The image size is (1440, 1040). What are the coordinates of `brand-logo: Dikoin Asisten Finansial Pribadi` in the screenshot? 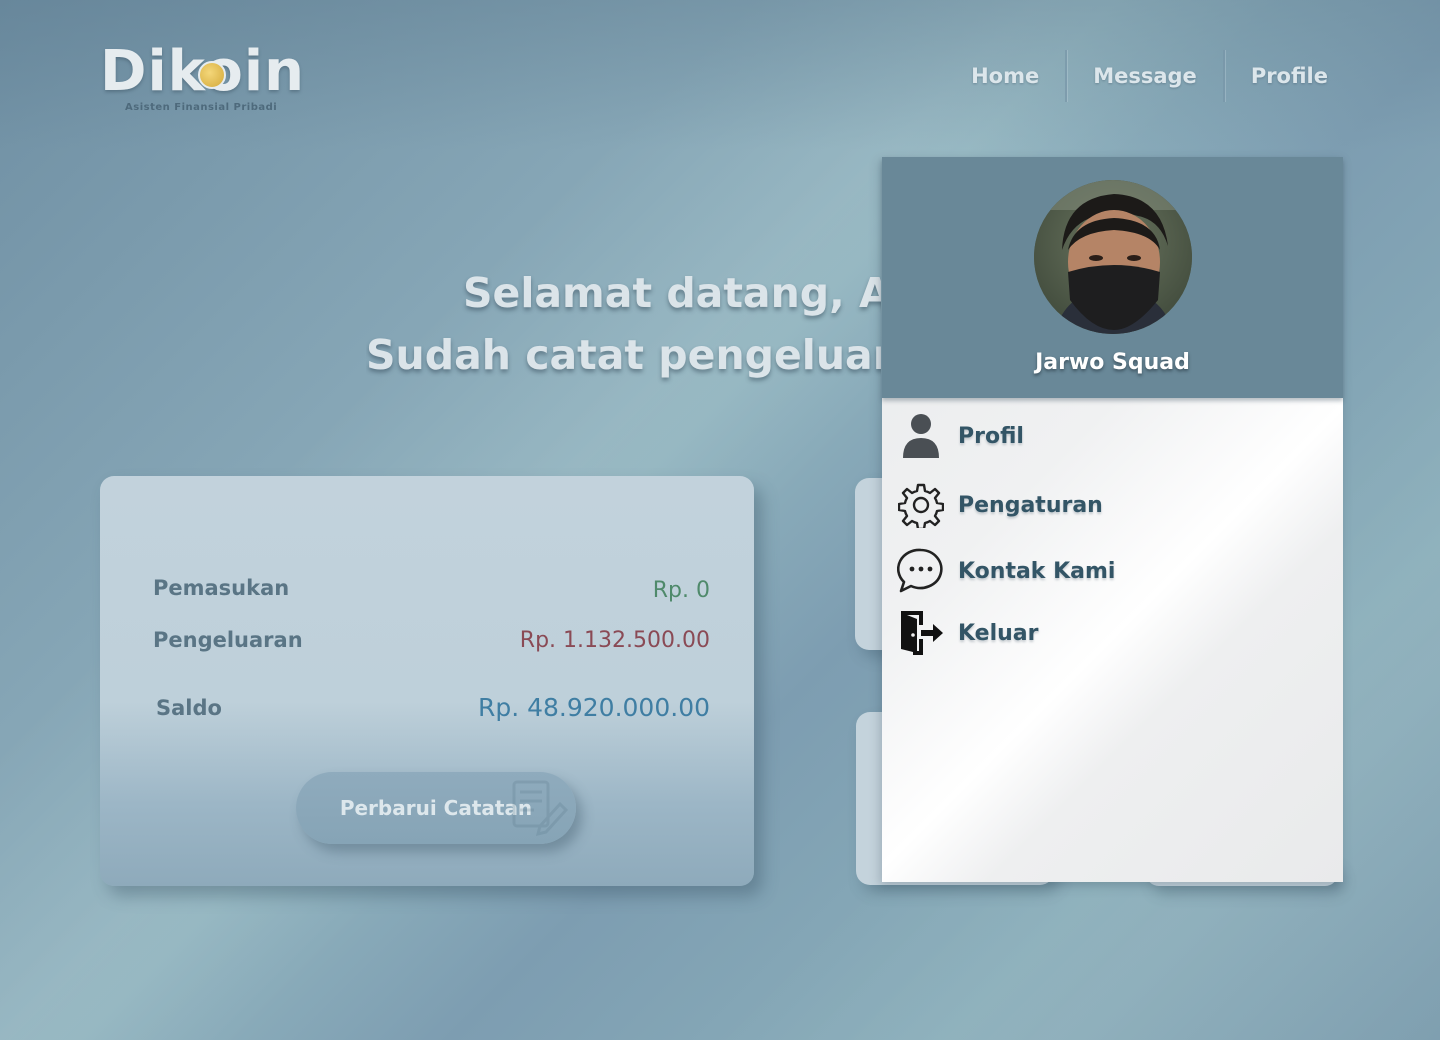 It's located at (202, 80).